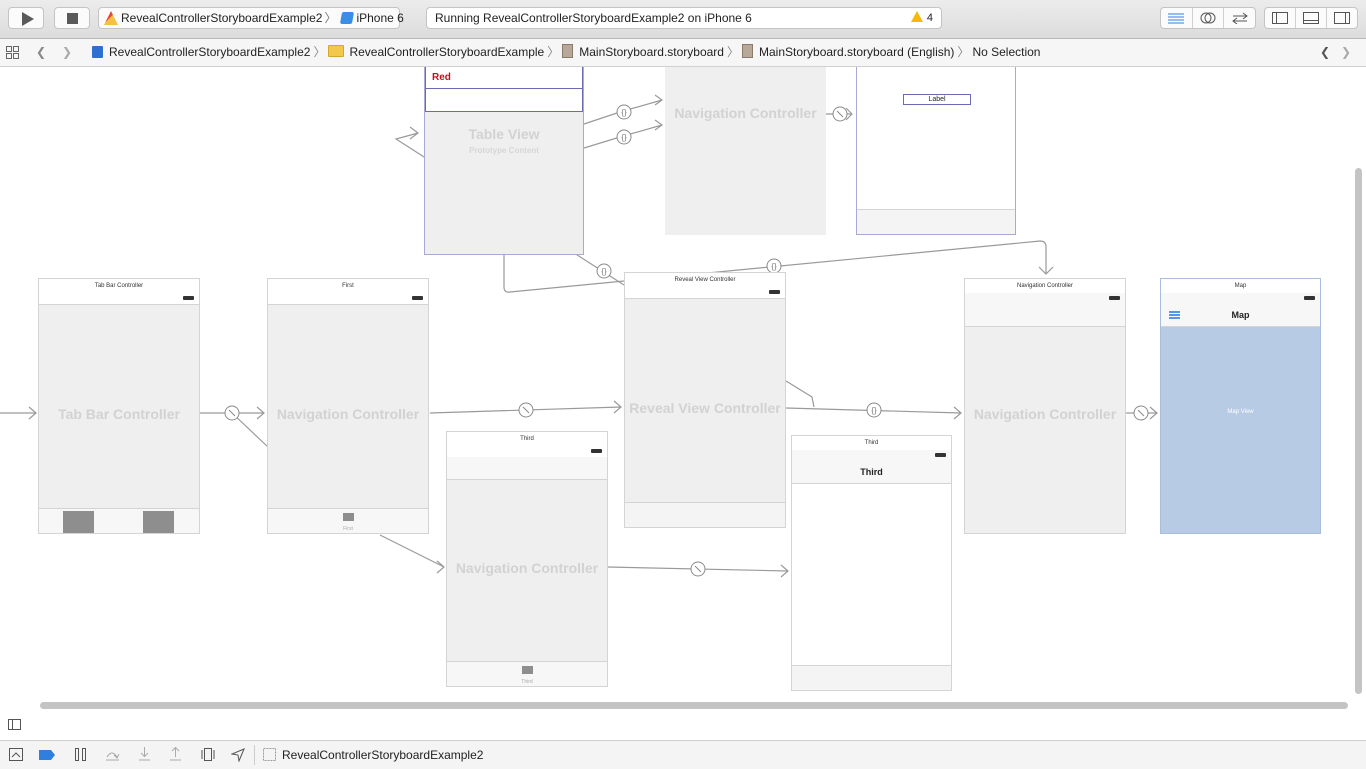  What do you see at coordinates (705, 408) in the screenshot?
I see `scene-title: Reveal View Controller` at bounding box center [705, 408].